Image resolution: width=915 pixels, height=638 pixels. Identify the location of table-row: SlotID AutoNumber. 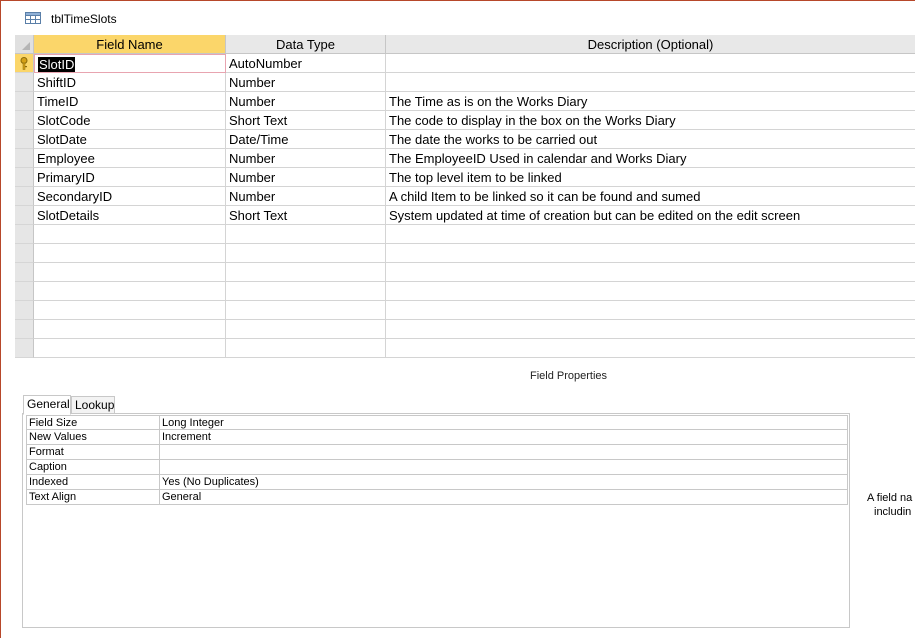
(465, 63).